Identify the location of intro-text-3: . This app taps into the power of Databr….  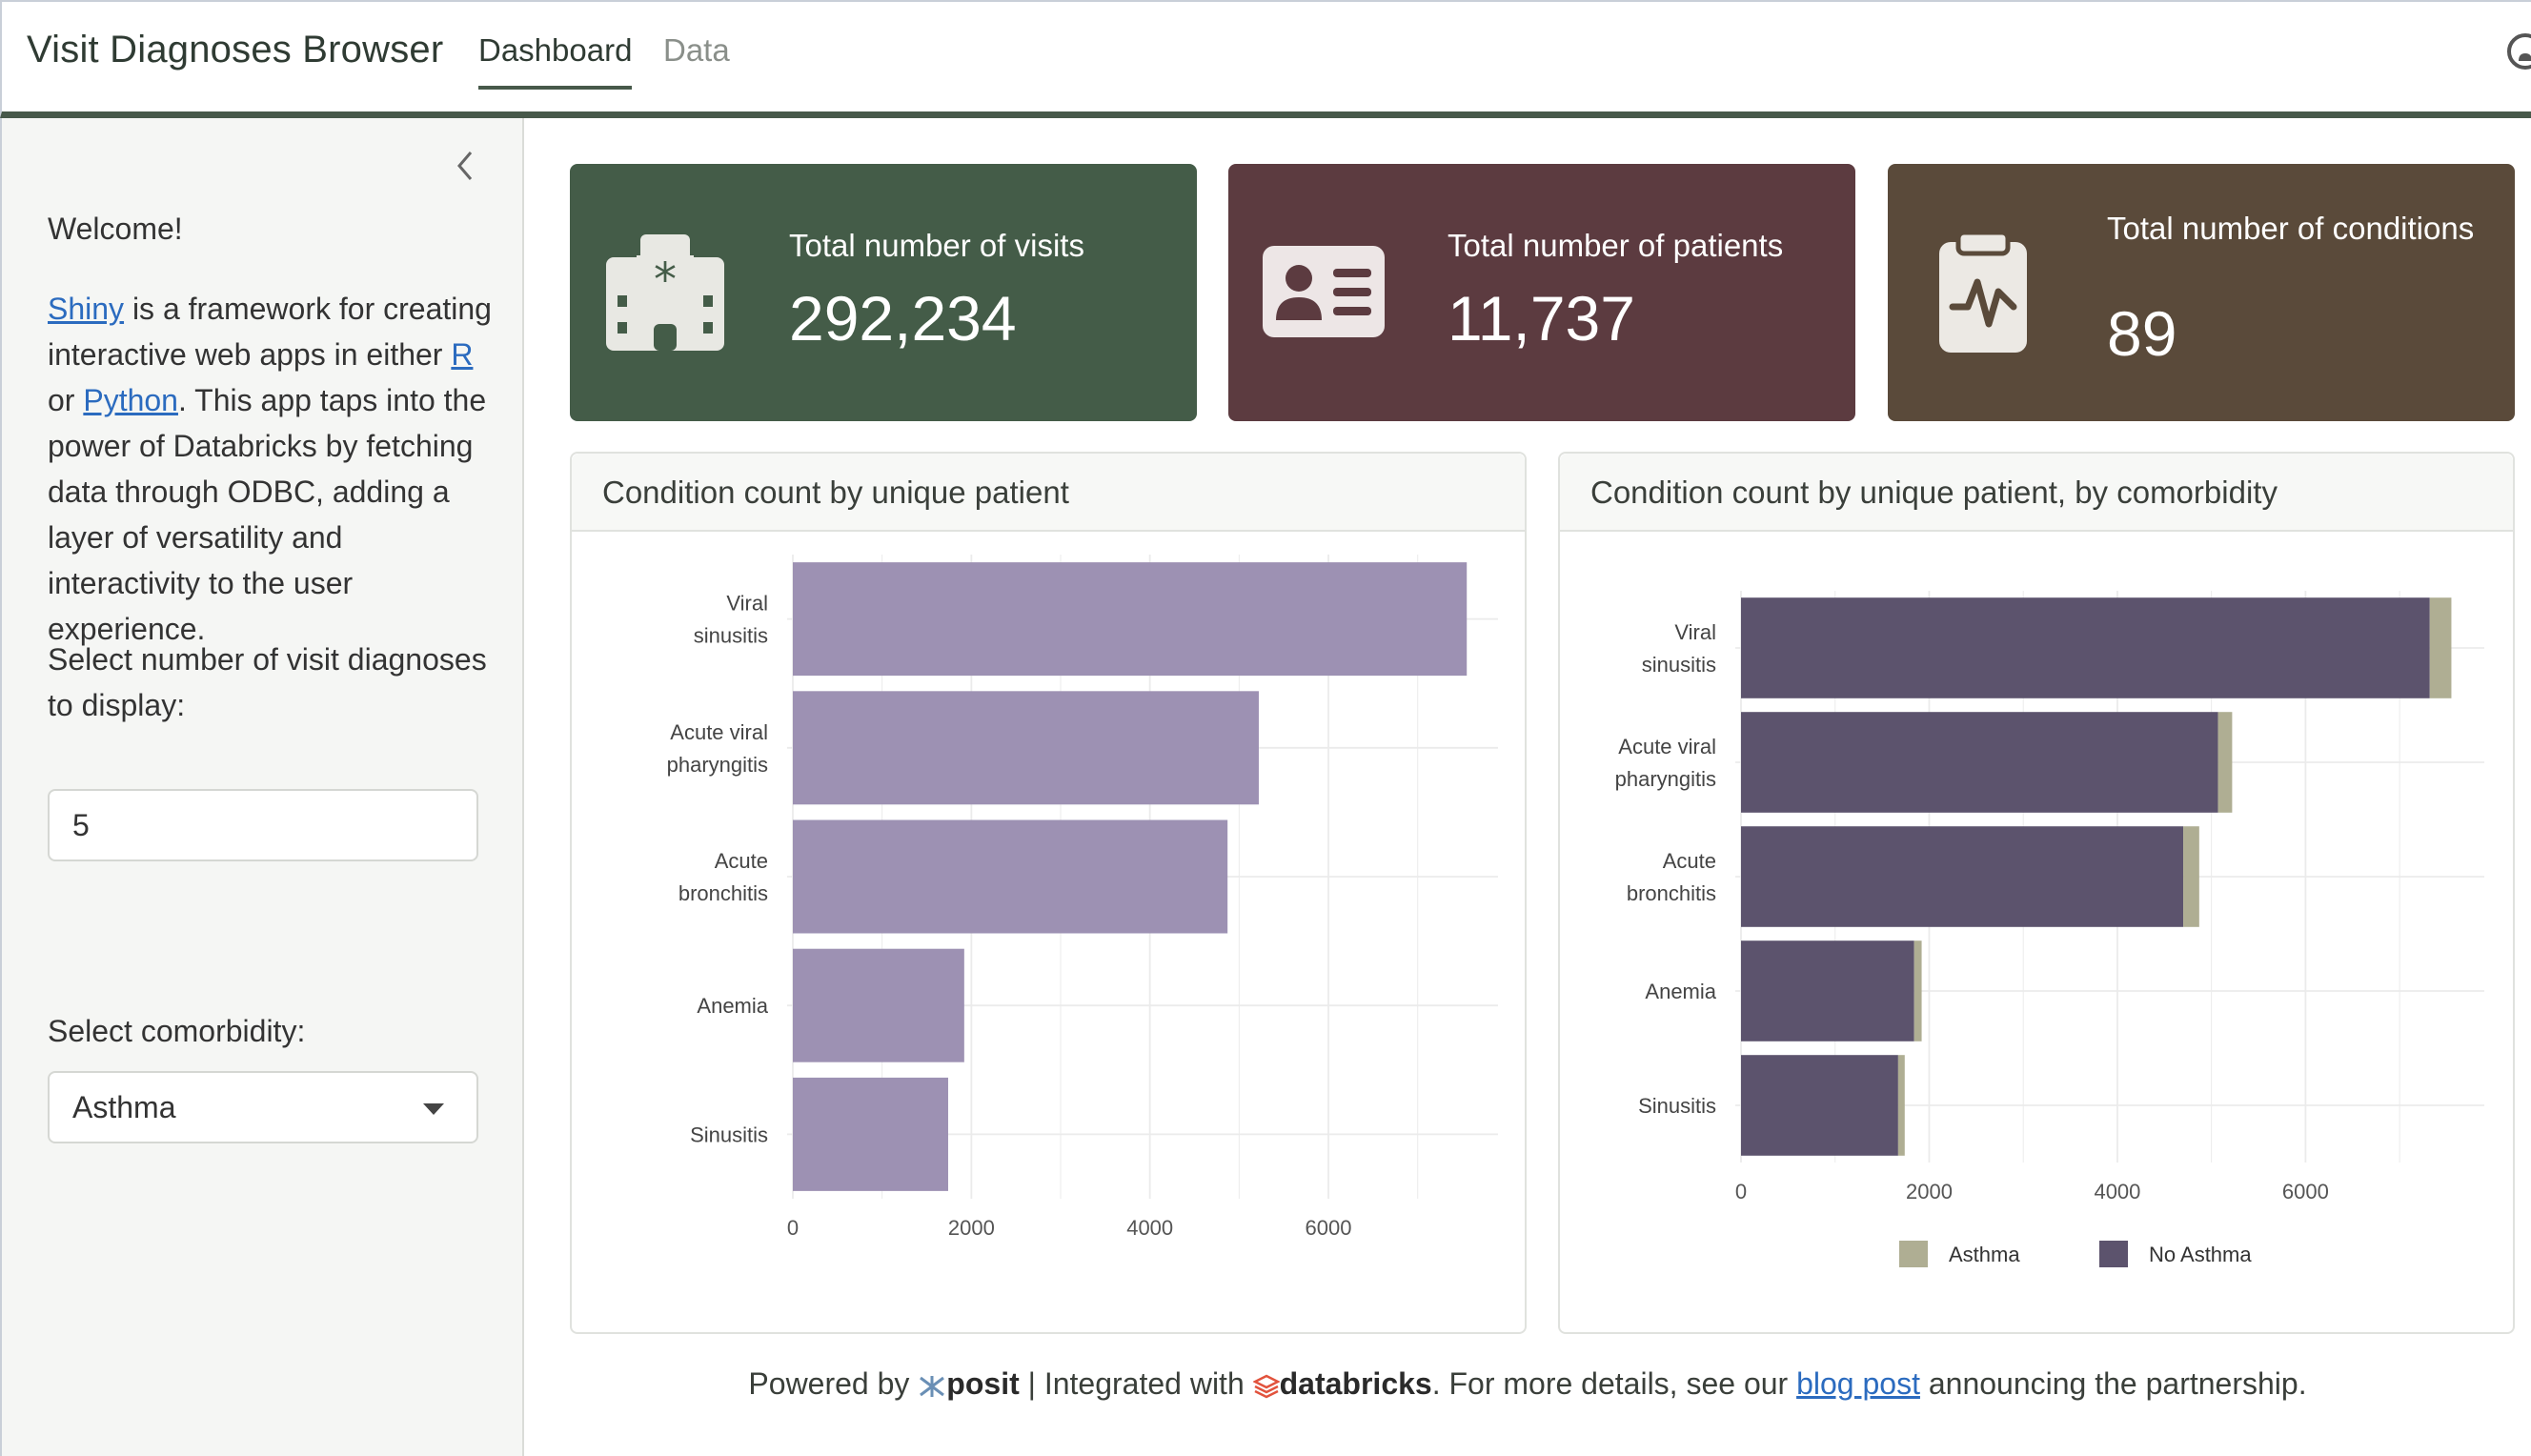
(268, 514).